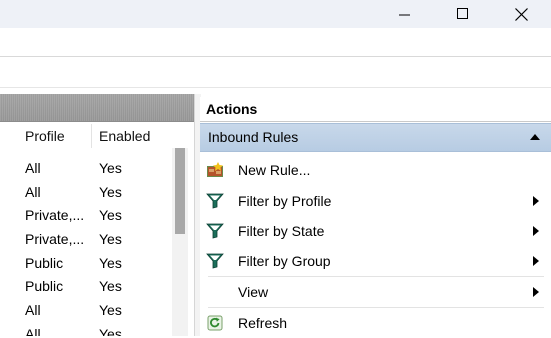 Image resolution: width=551 pixels, height=338 pixels. I want to click on scrollbar-thumb, so click(180, 191).